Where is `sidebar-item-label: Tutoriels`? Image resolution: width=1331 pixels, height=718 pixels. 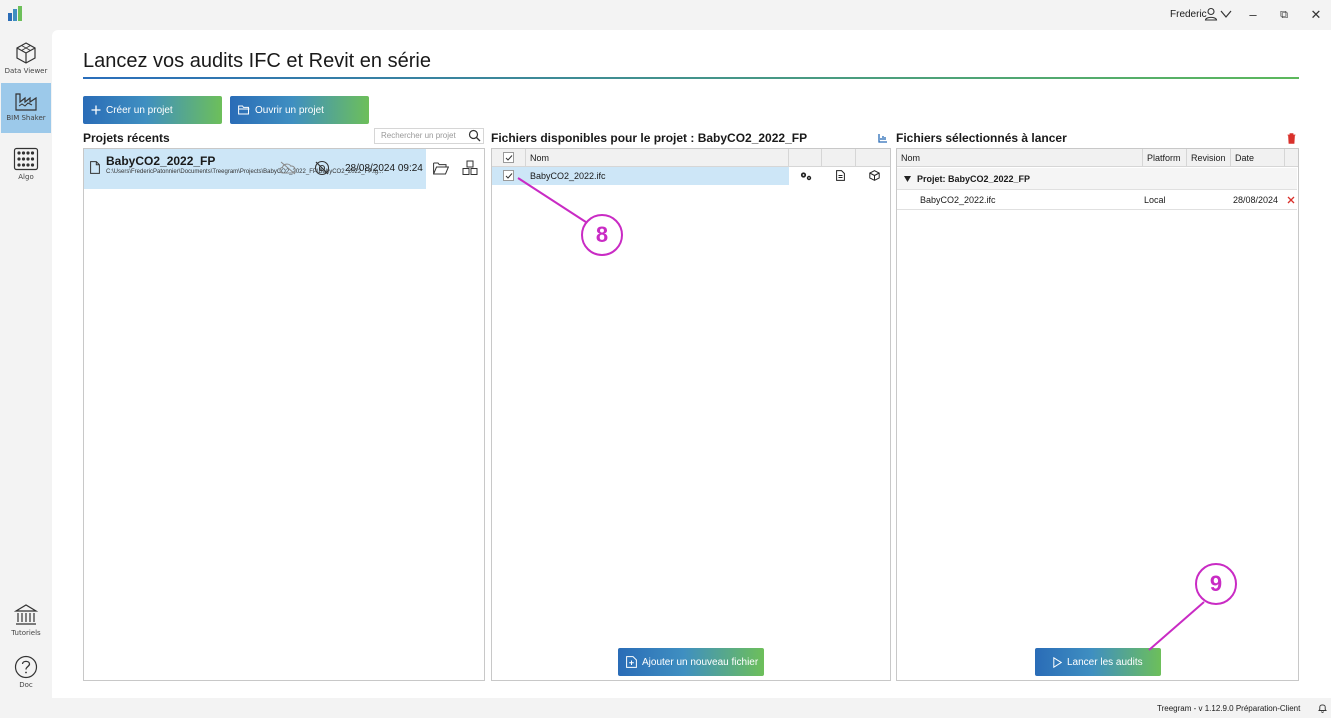
sidebar-item-label: Tutoriels is located at coordinates (26, 633).